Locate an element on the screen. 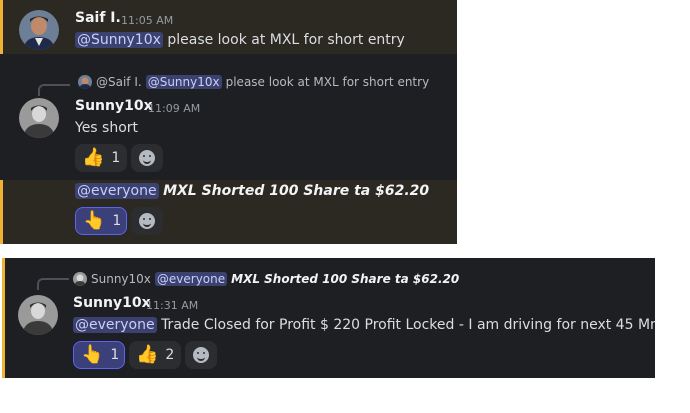 This screenshot has width=690, height=413. timestamp: 11:09 AM is located at coordinates (174, 108).